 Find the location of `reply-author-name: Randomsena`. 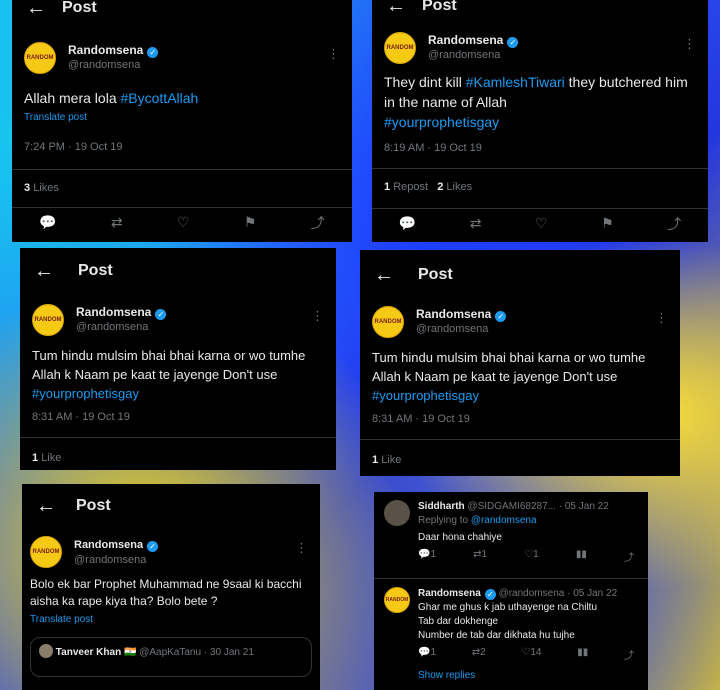

reply-author-name: Randomsena is located at coordinates (449, 593).